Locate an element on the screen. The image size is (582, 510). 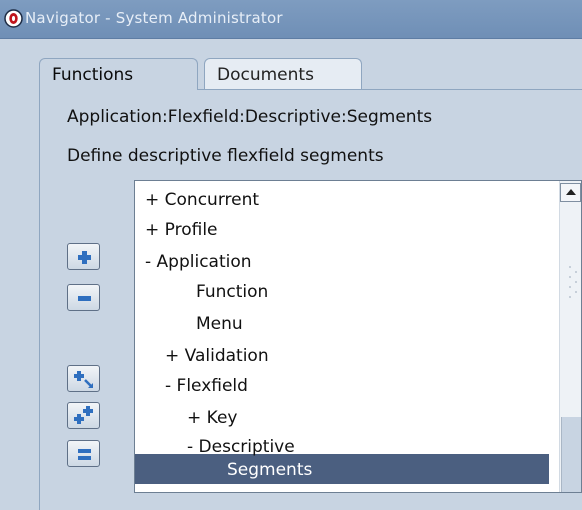
scroll-up-button is located at coordinates (570, 192).